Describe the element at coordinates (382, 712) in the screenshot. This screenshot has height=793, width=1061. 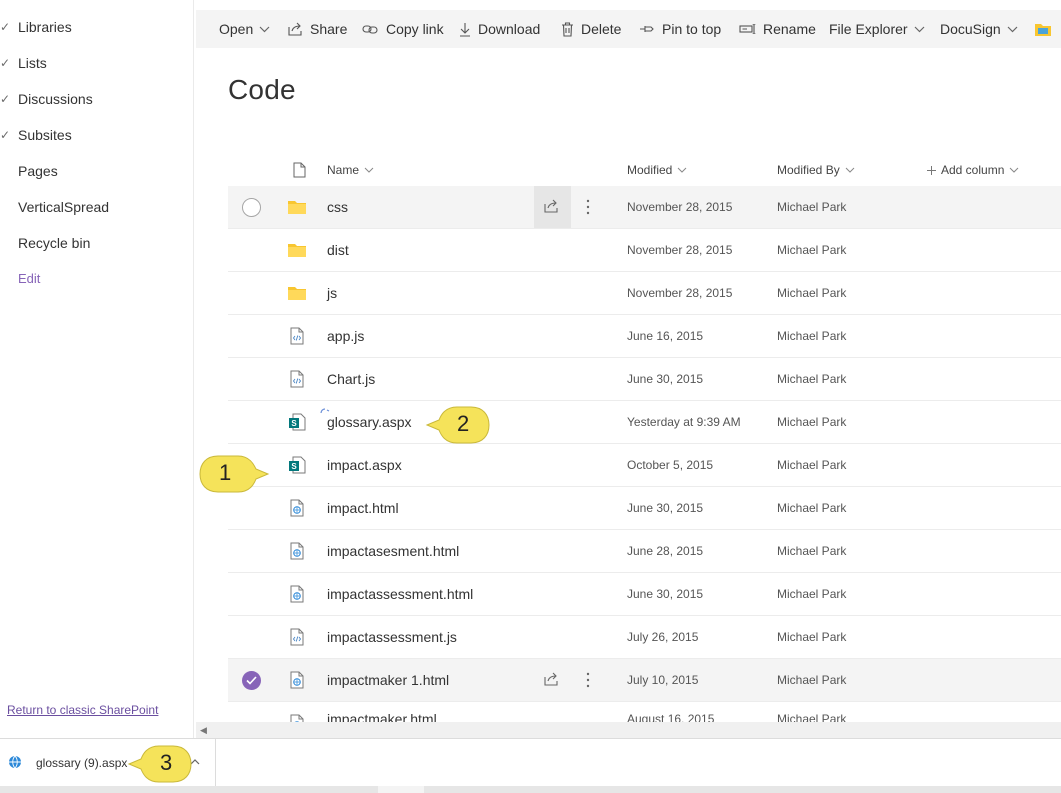
I see `file-name: impactmaker.html` at that location.